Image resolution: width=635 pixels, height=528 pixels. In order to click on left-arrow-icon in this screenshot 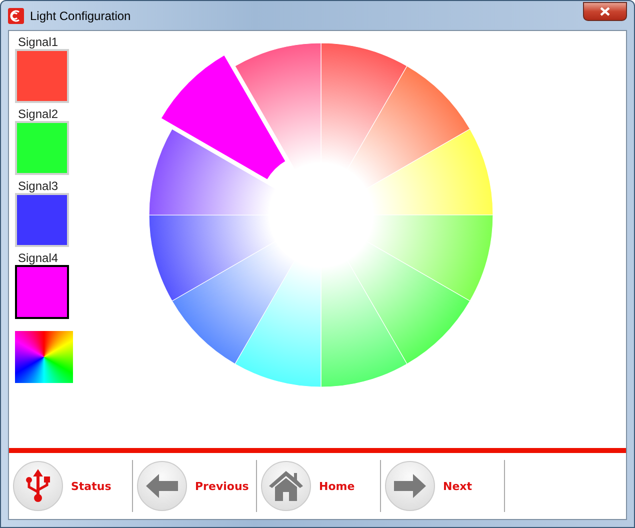, I will do `click(162, 486)`.